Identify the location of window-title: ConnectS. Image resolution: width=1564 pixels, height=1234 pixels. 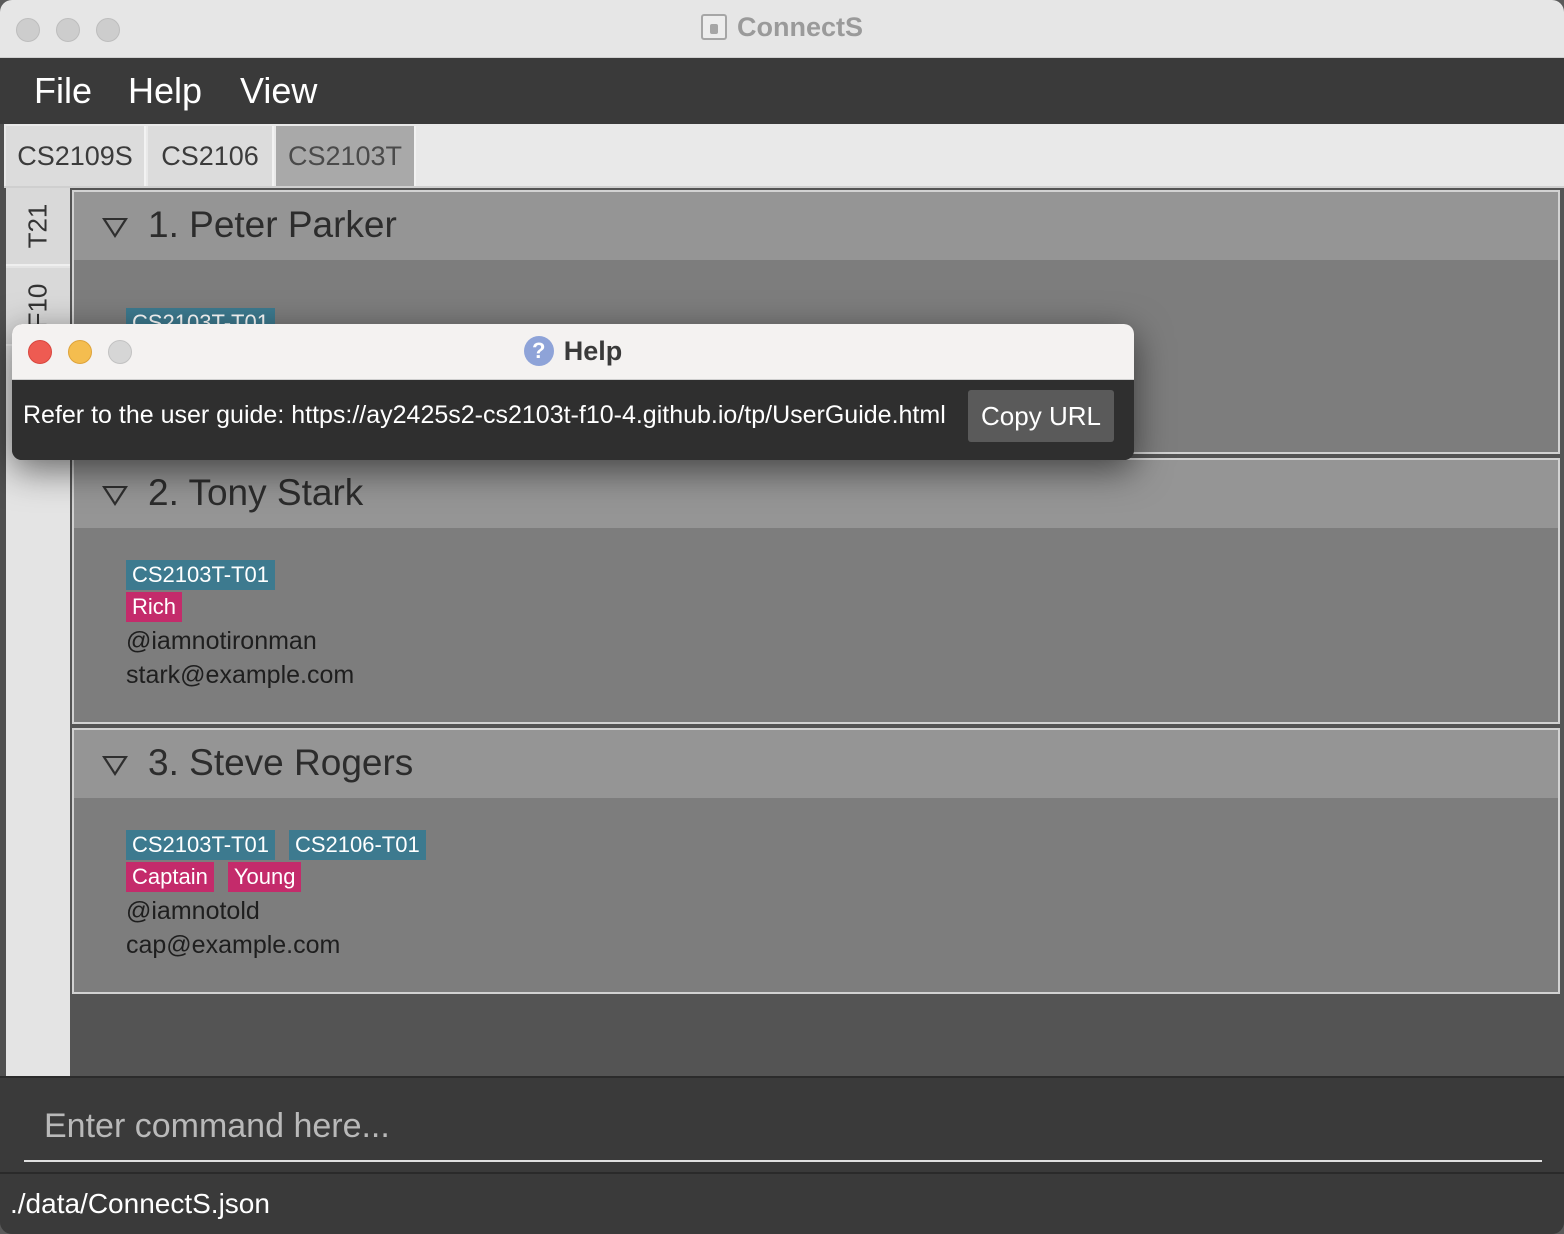
(782, 27).